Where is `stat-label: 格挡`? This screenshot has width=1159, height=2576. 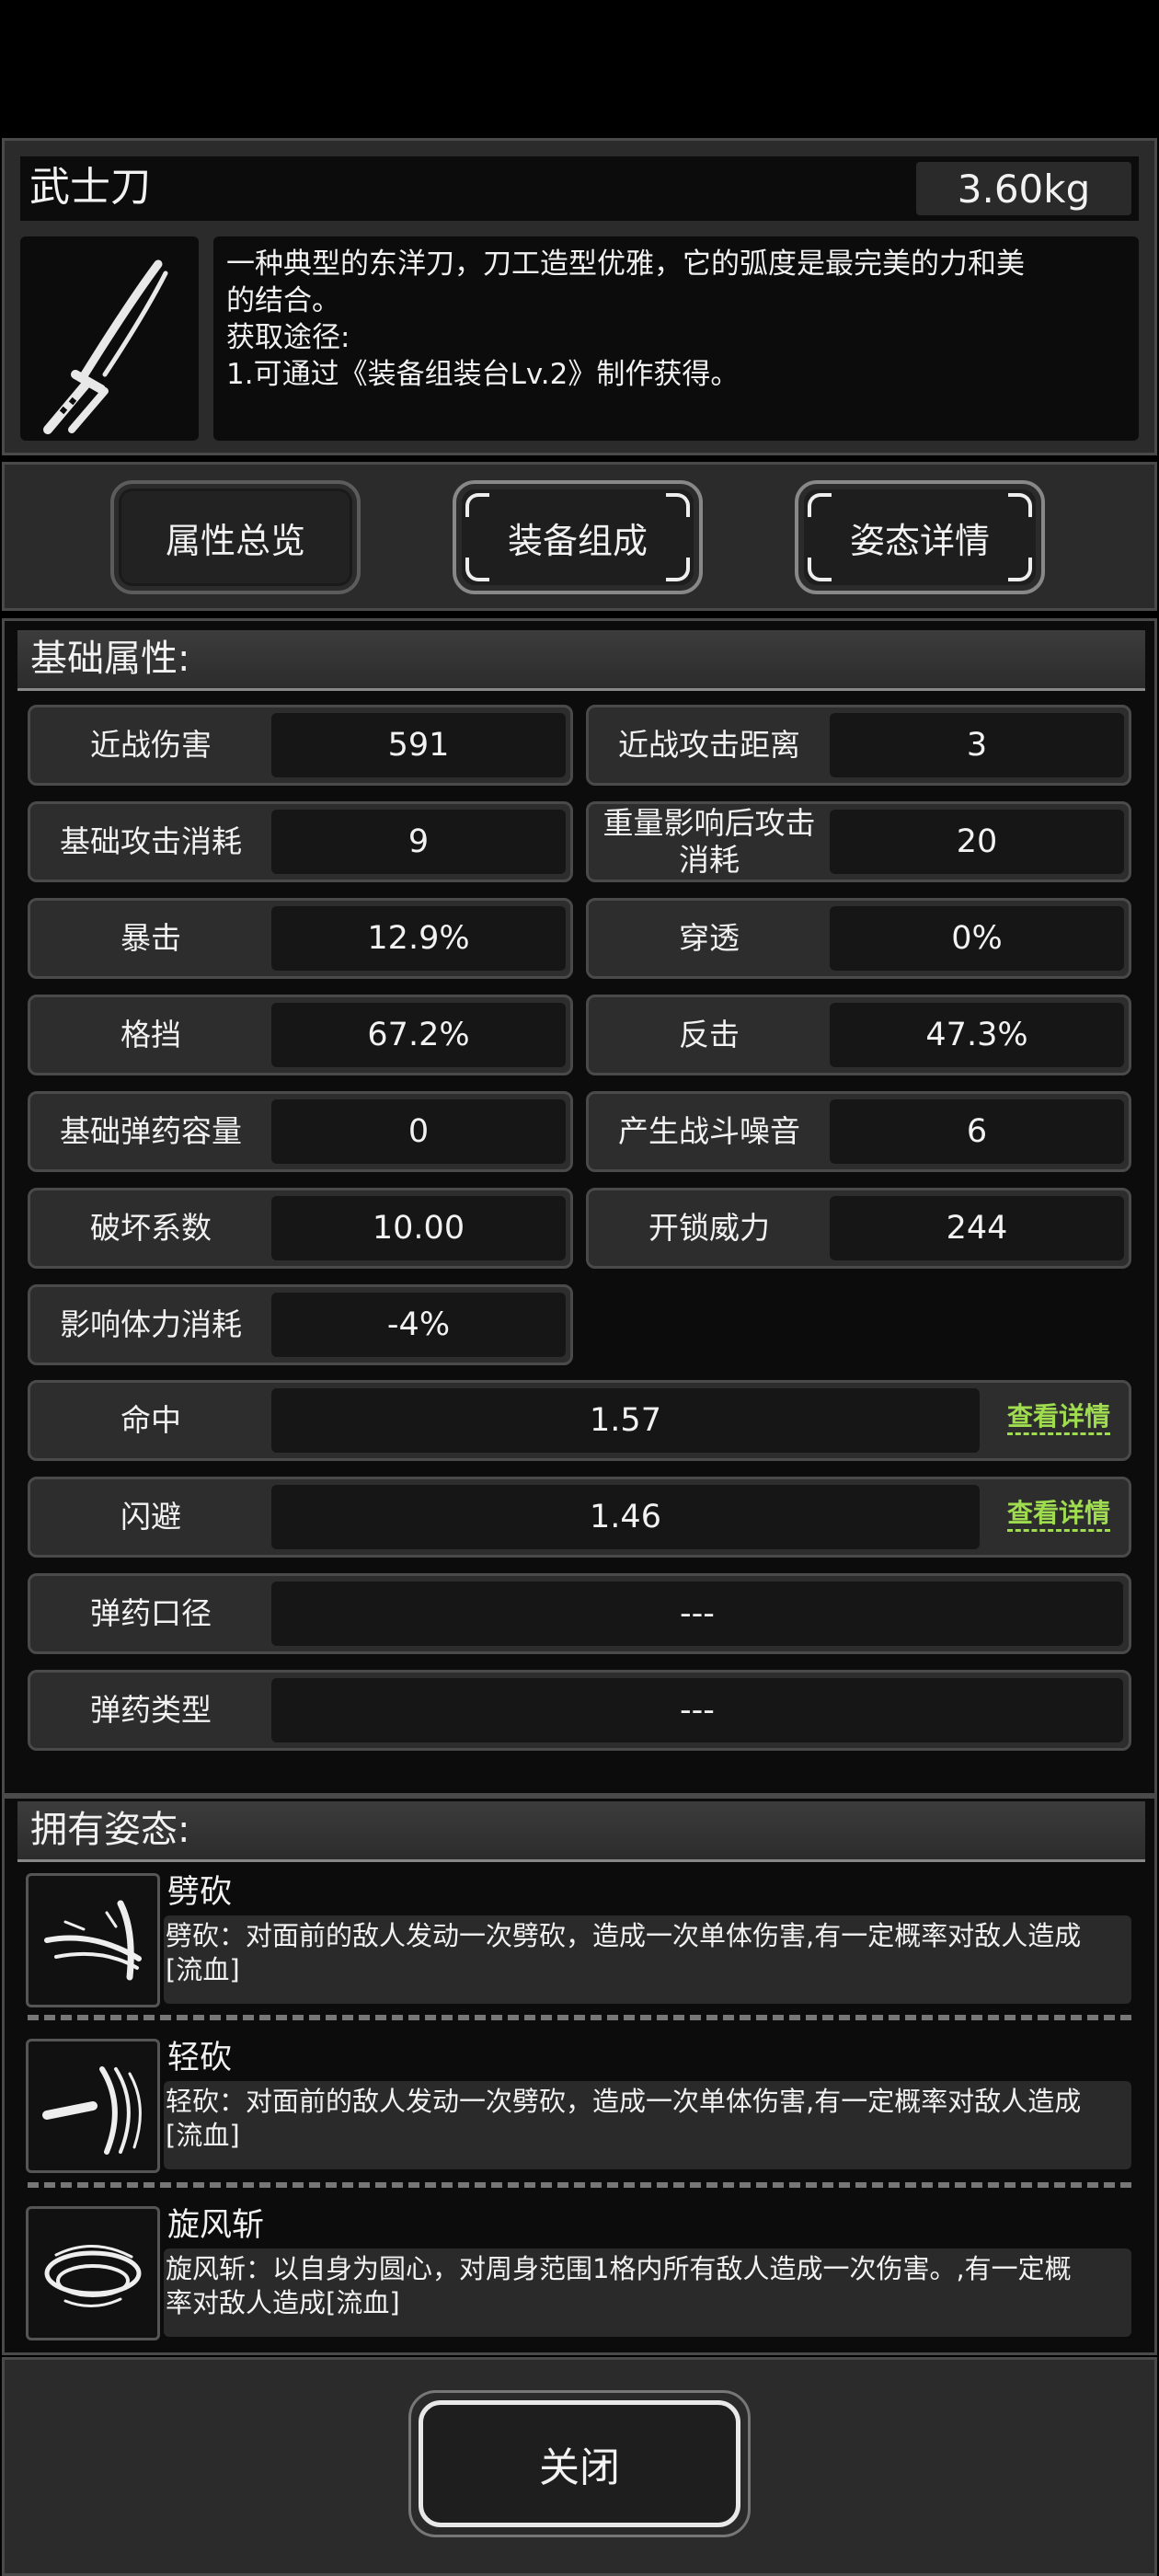
stat-label: 格挡 is located at coordinates (150, 1034).